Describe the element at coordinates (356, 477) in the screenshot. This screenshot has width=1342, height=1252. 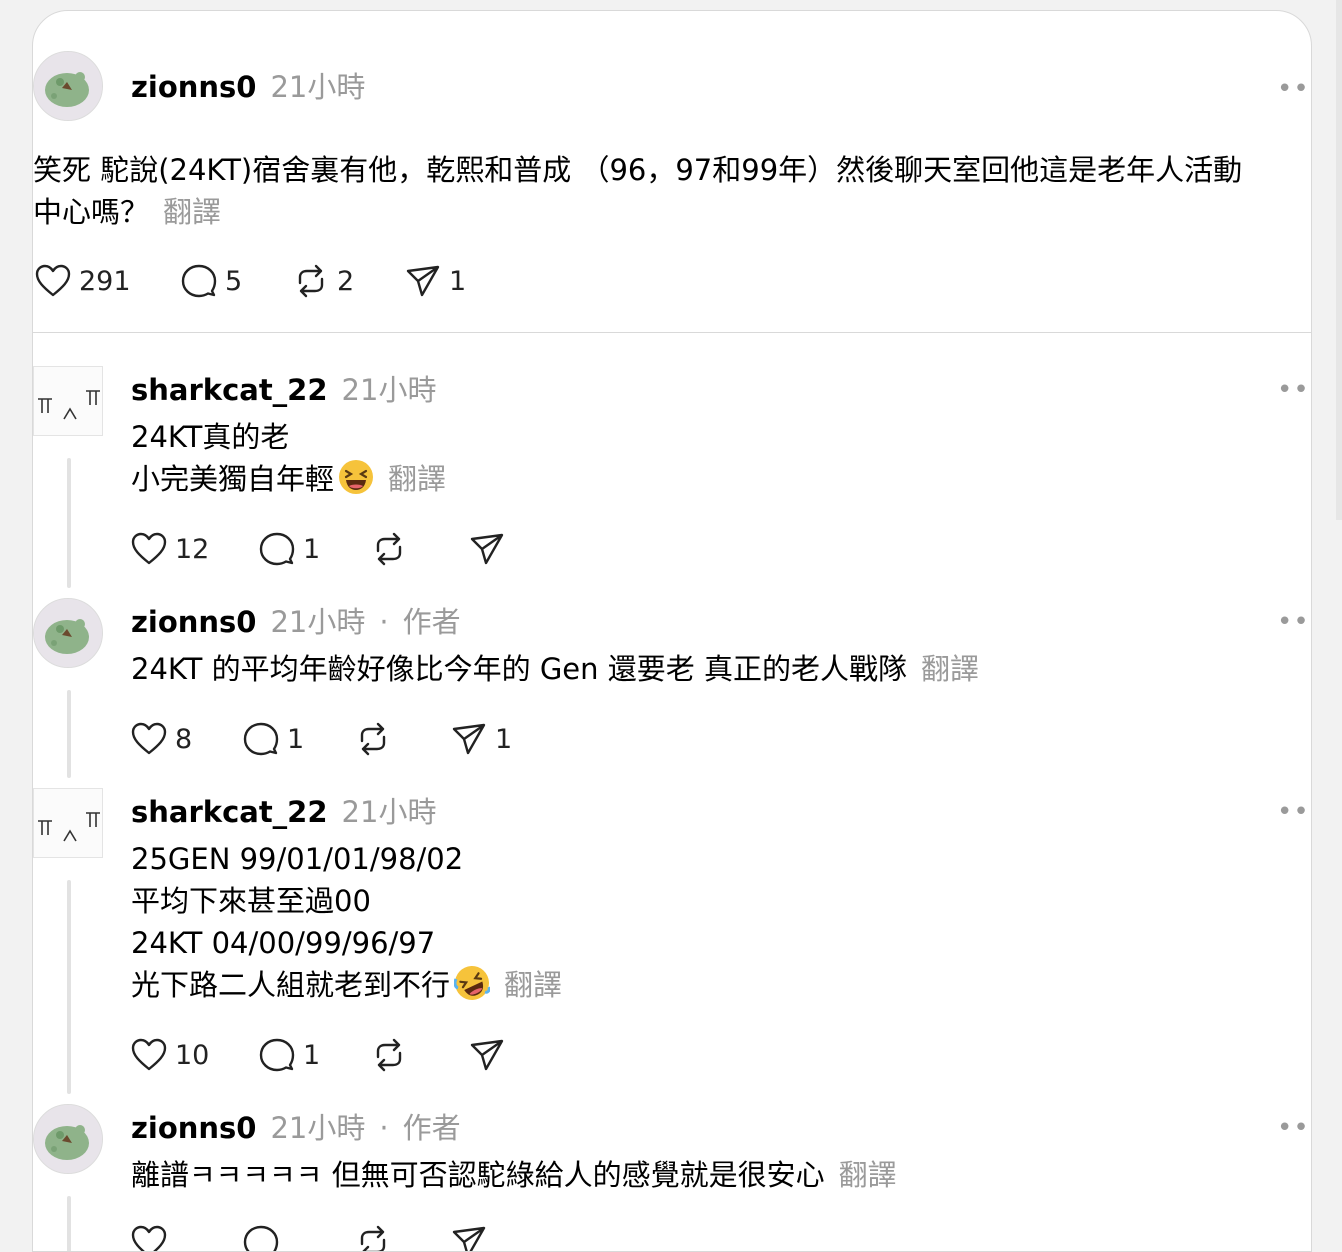
I see `laughing-face-icon` at that location.